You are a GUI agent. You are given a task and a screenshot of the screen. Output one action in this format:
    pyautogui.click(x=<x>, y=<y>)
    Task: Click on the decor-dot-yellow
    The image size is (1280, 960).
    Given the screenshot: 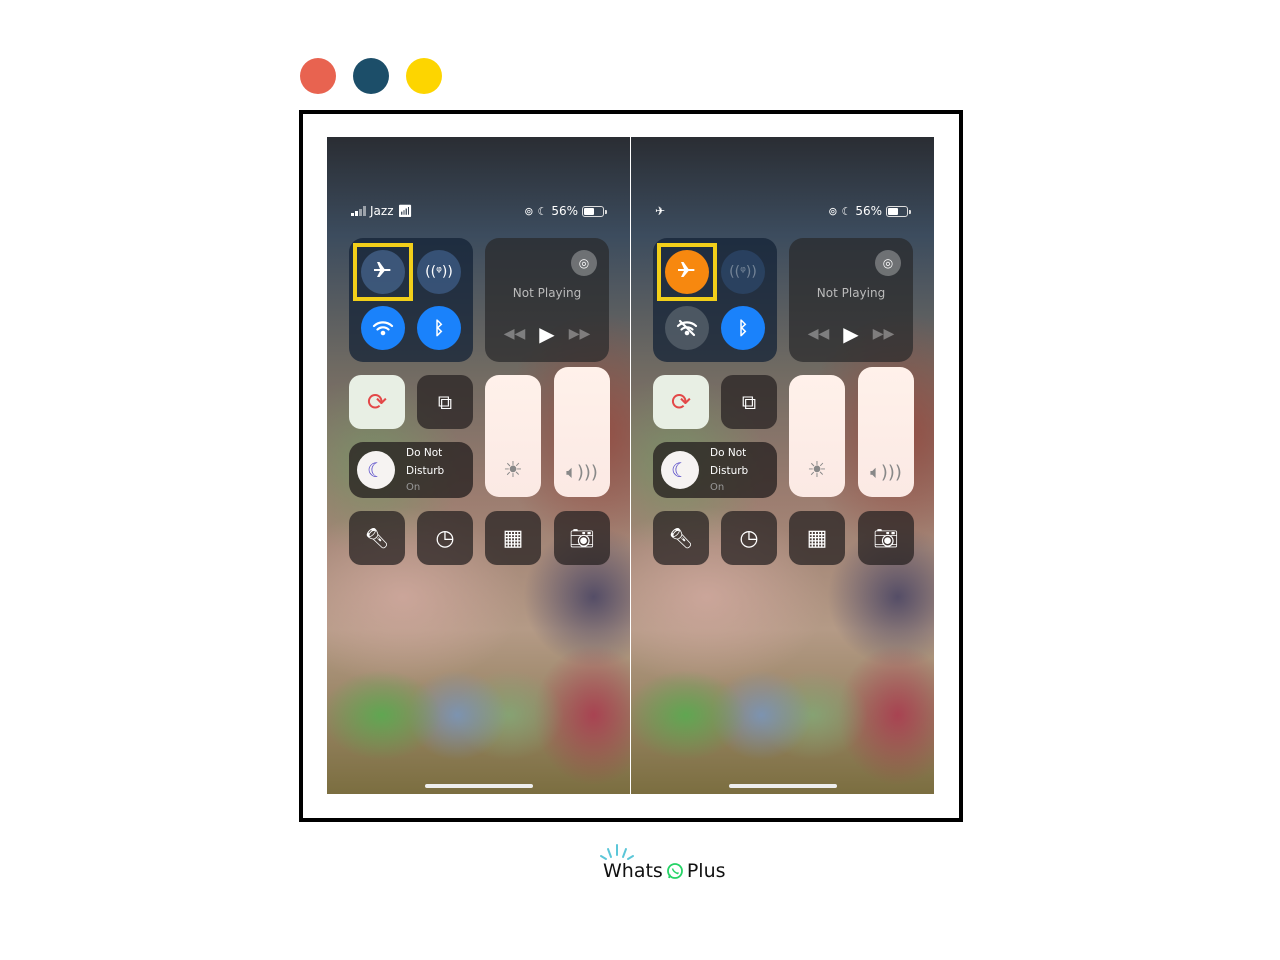 What is the action you would take?
    pyautogui.click(x=424, y=76)
    